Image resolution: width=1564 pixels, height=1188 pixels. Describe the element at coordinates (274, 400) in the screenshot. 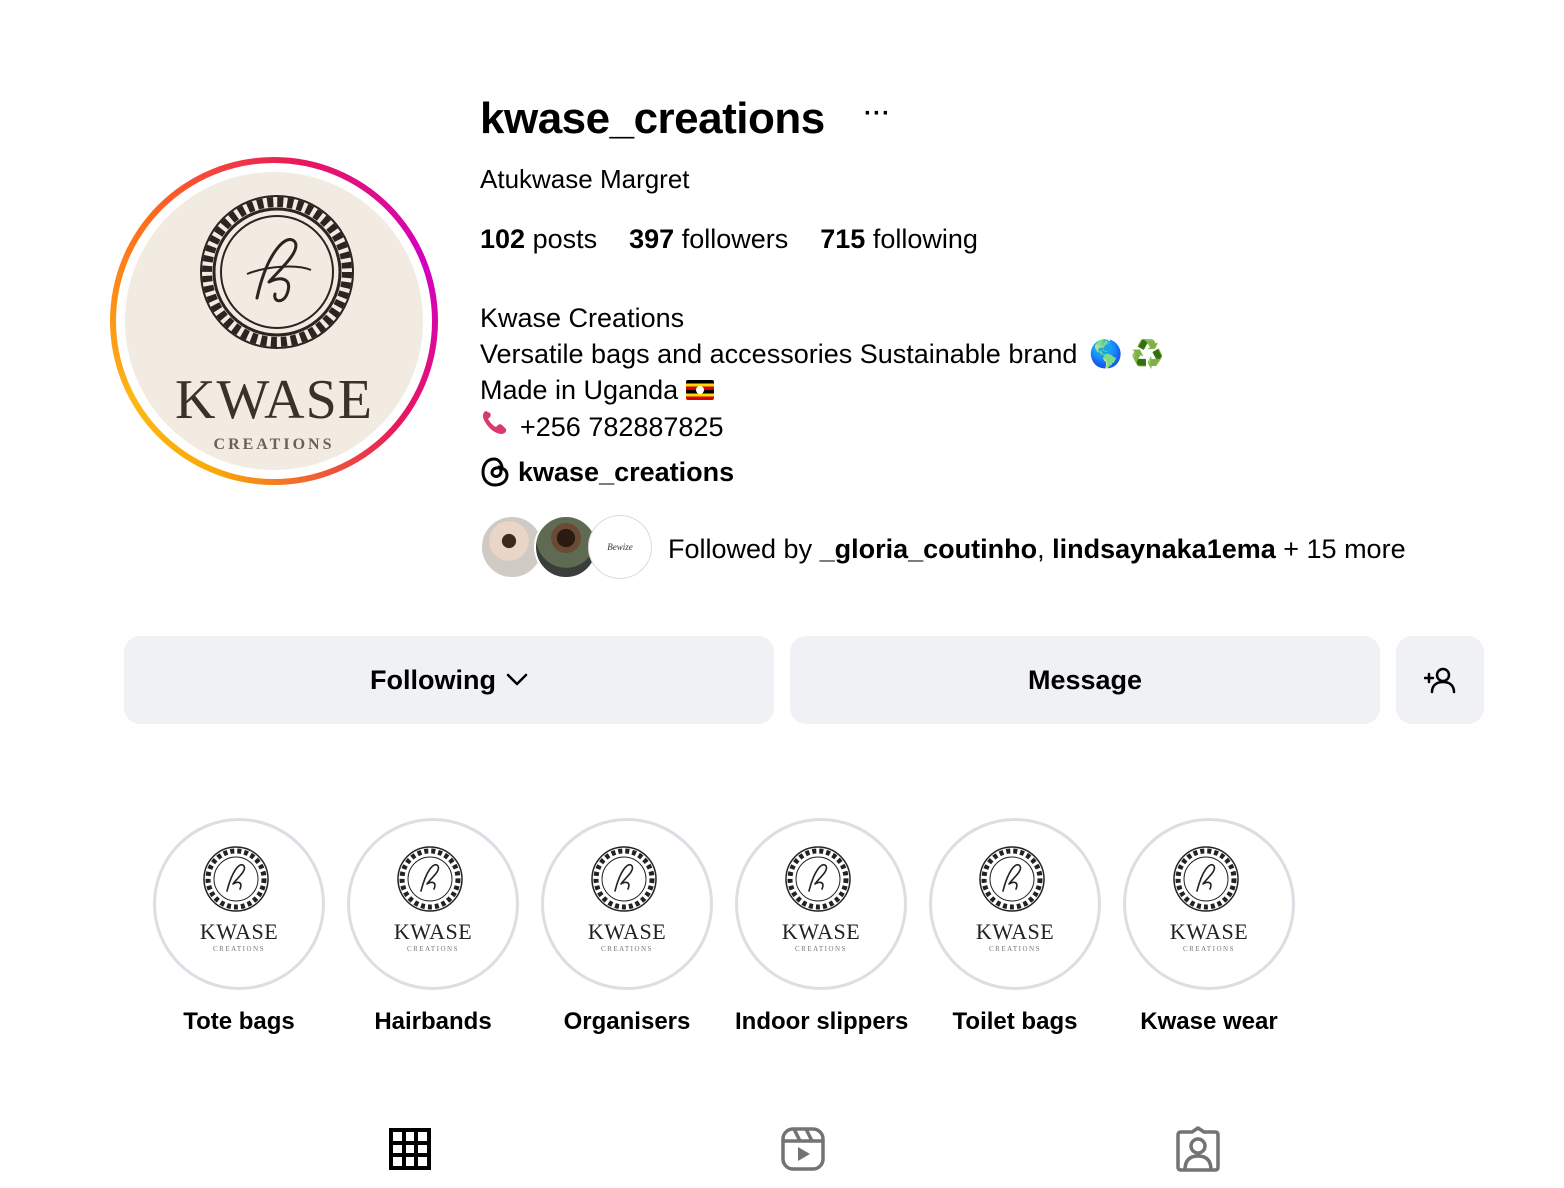

I see `avatar-logo-word: KWASE` at that location.